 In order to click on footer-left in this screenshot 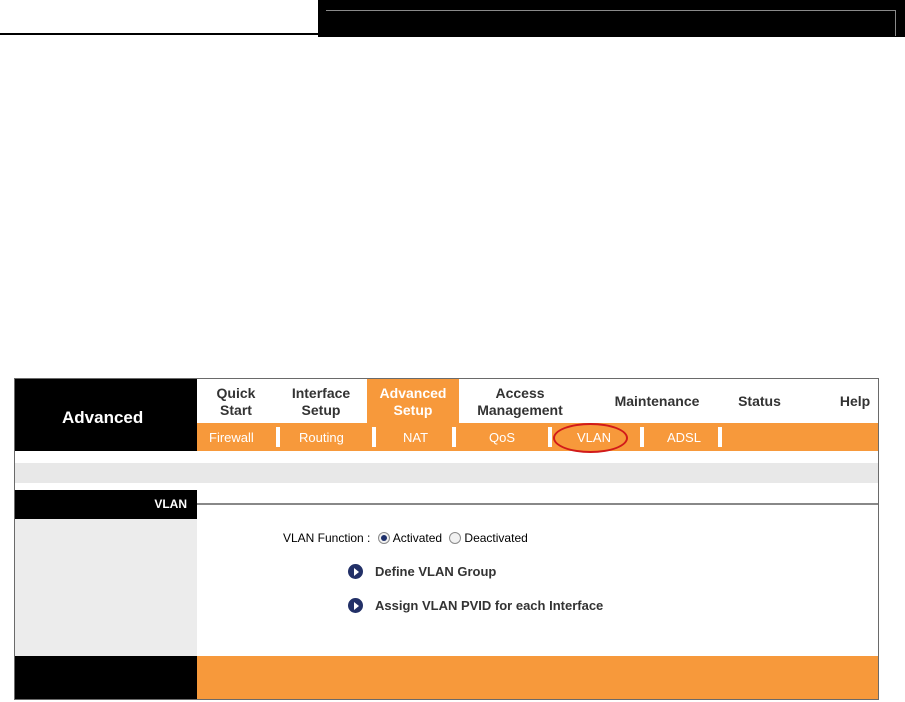, I will do `click(106, 677)`.